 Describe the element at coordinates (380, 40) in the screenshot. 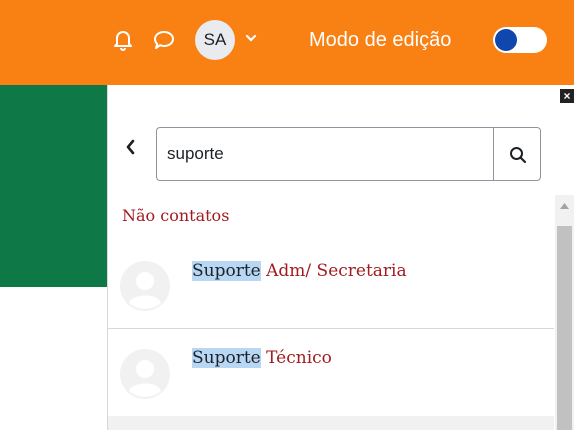

I see `edit-mode-label: Modo de edição` at that location.